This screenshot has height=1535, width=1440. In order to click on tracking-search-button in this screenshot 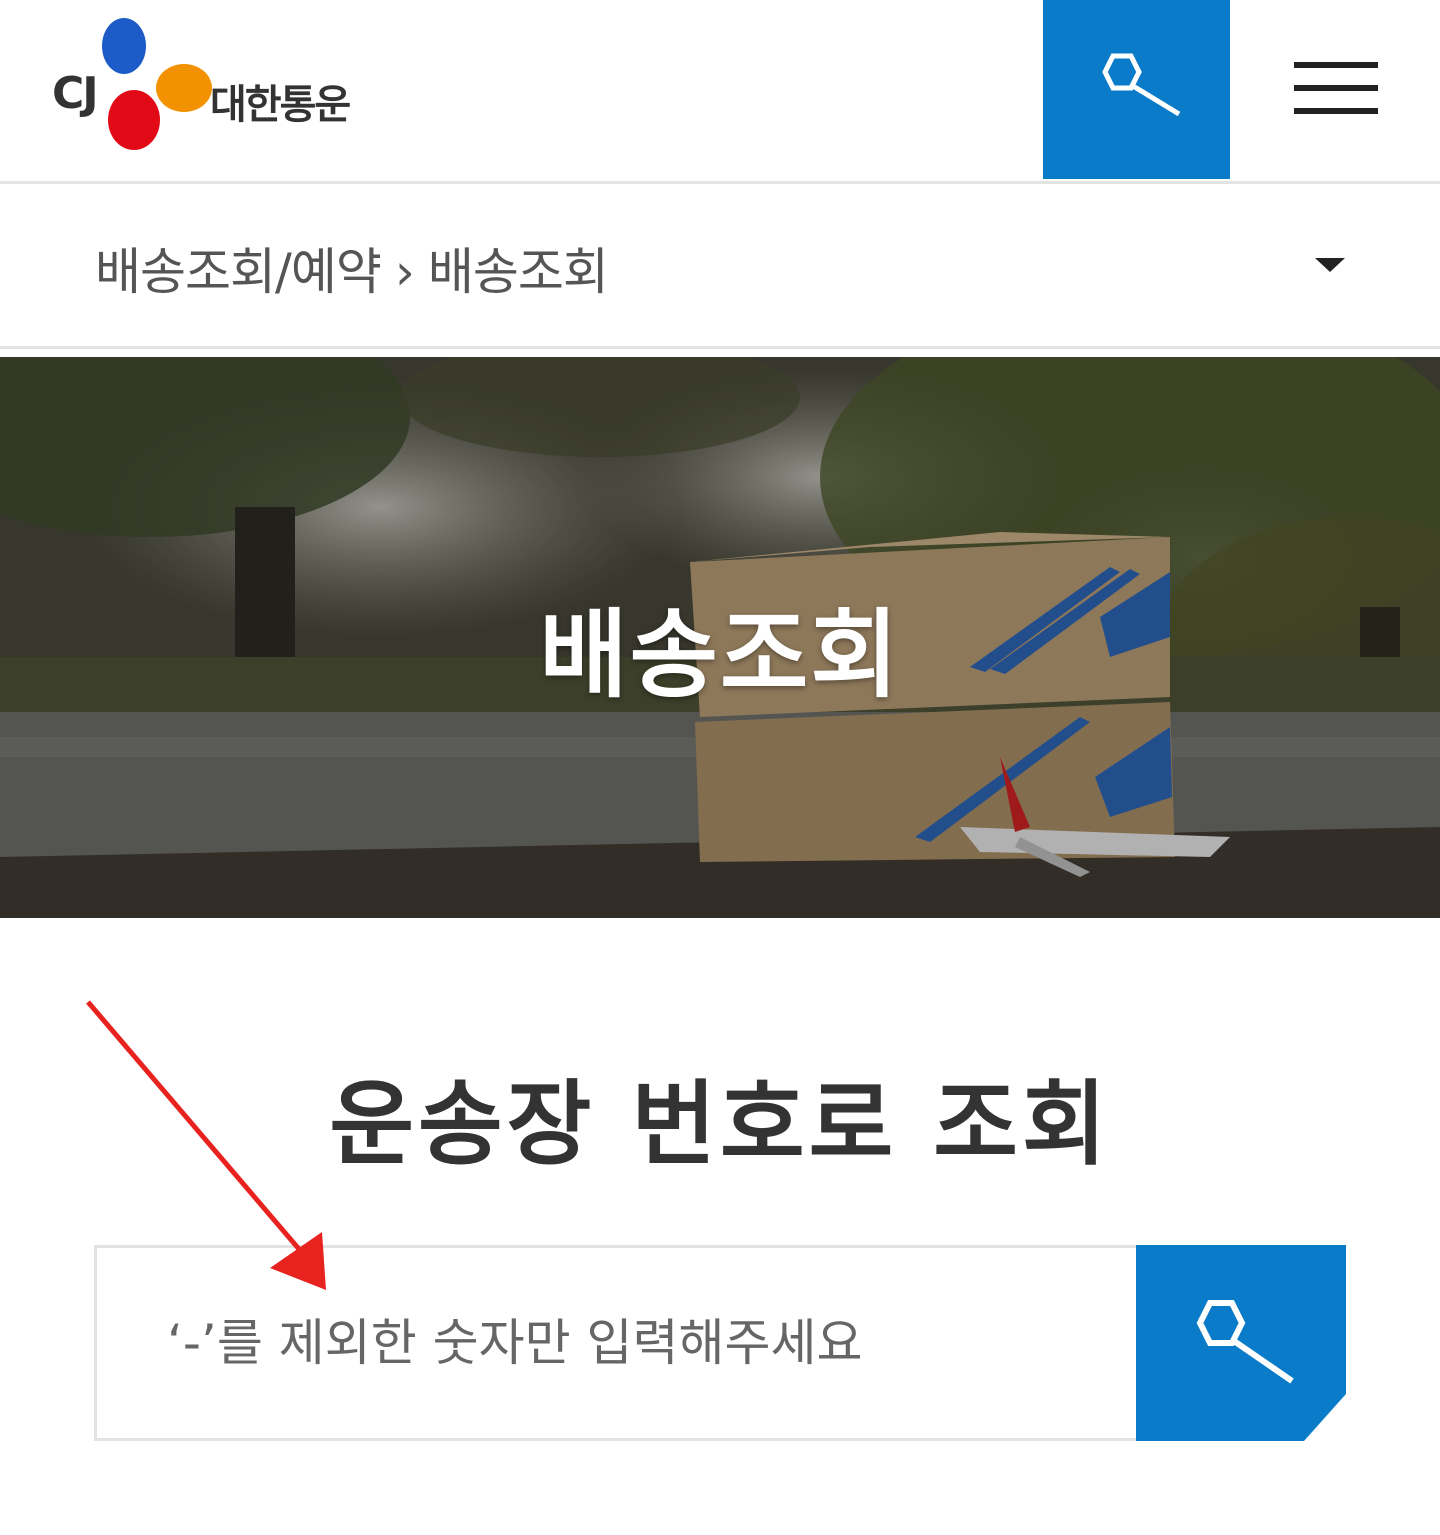, I will do `click(1241, 1343)`.